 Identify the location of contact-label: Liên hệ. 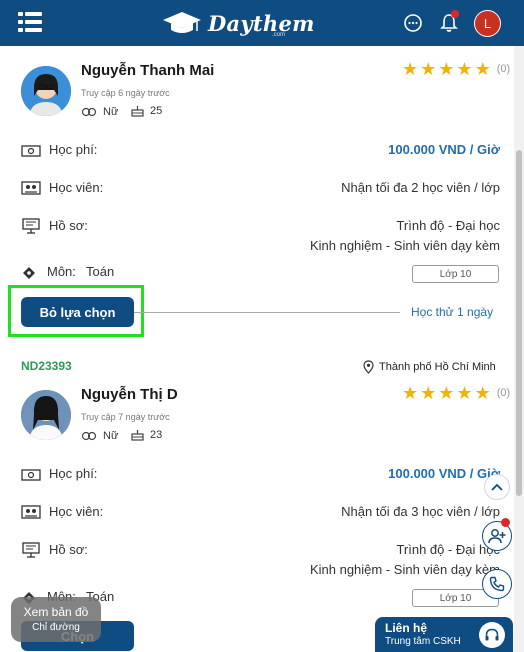
(406, 628).